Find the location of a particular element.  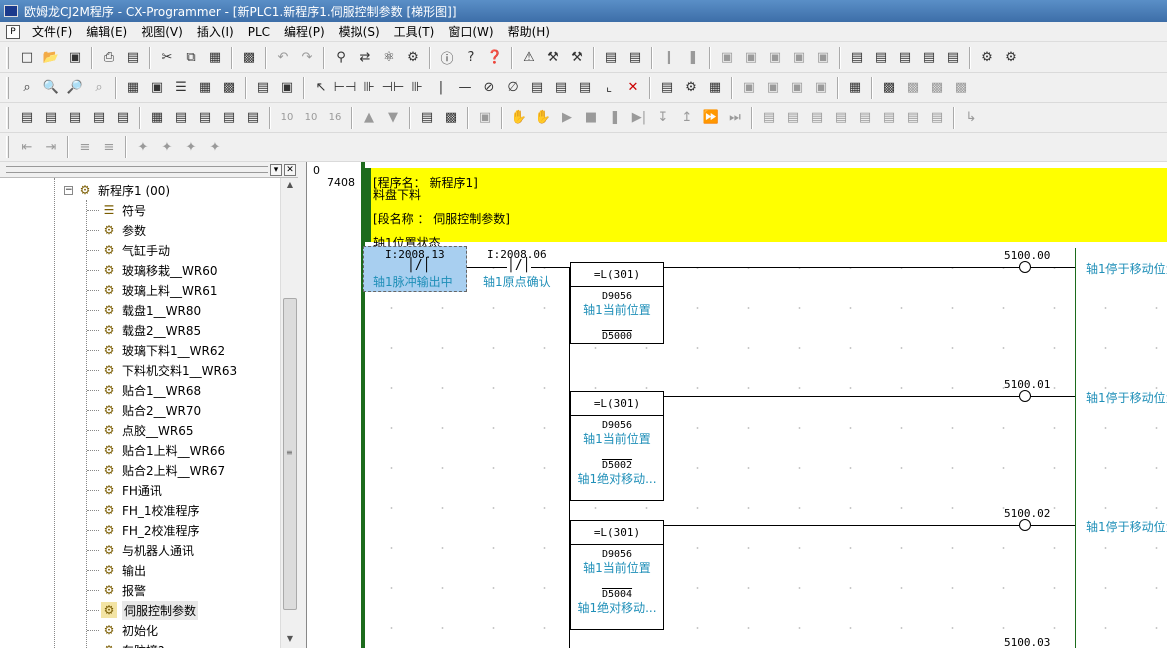

save-icon: ▣ is located at coordinates (75, 58).